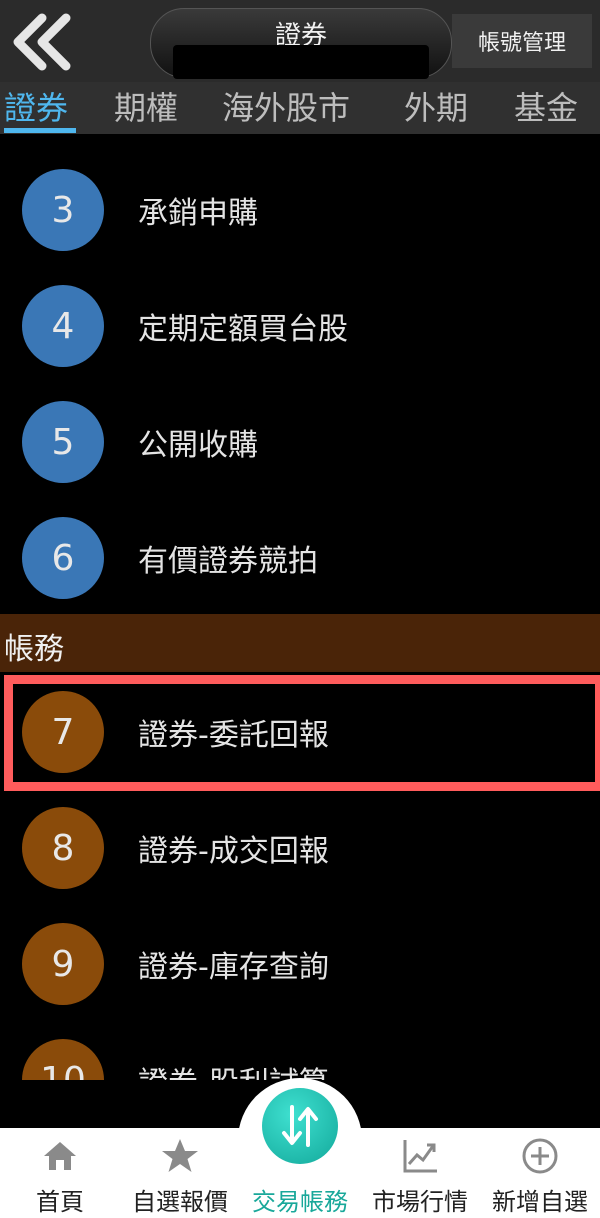 The width and height of the screenshot is (600, 1218). What do you see at coordinates (63, 964) in the screenshot?
I see `item-number-badge: 9` at bounding box center [63, 964].